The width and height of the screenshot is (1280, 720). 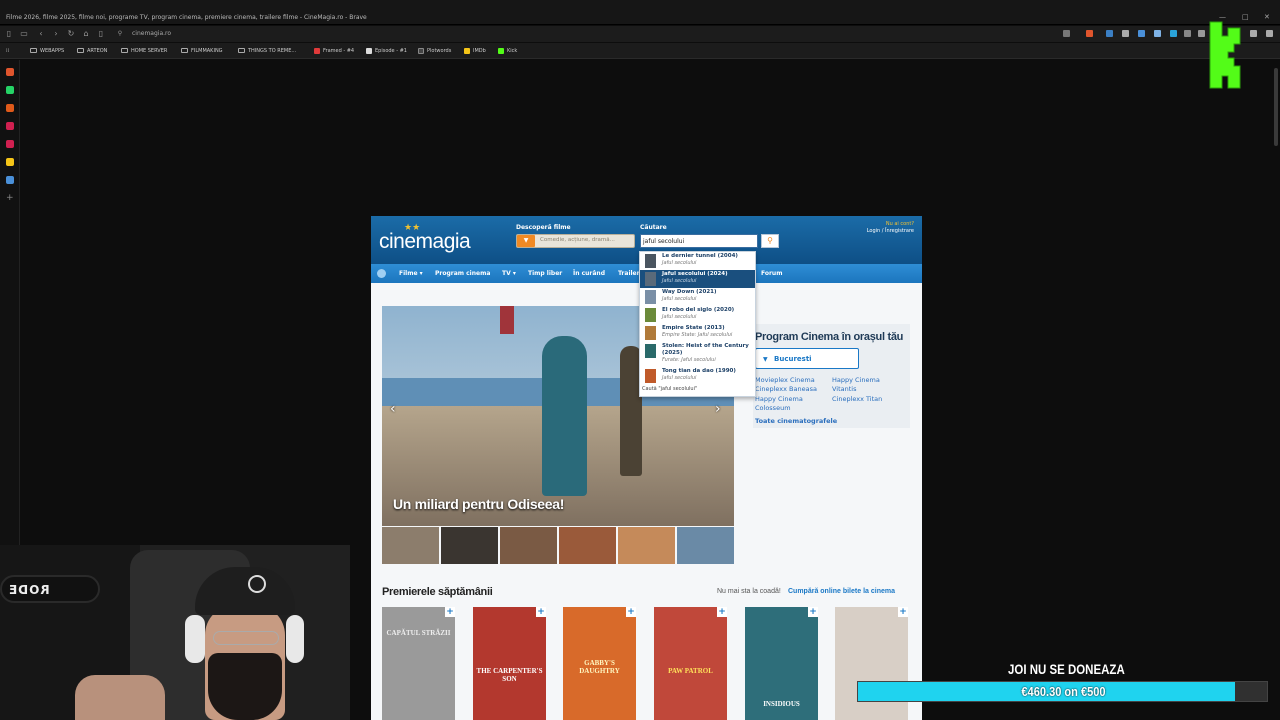 I want to click on headphones-icon, so click(x=195, y=639).